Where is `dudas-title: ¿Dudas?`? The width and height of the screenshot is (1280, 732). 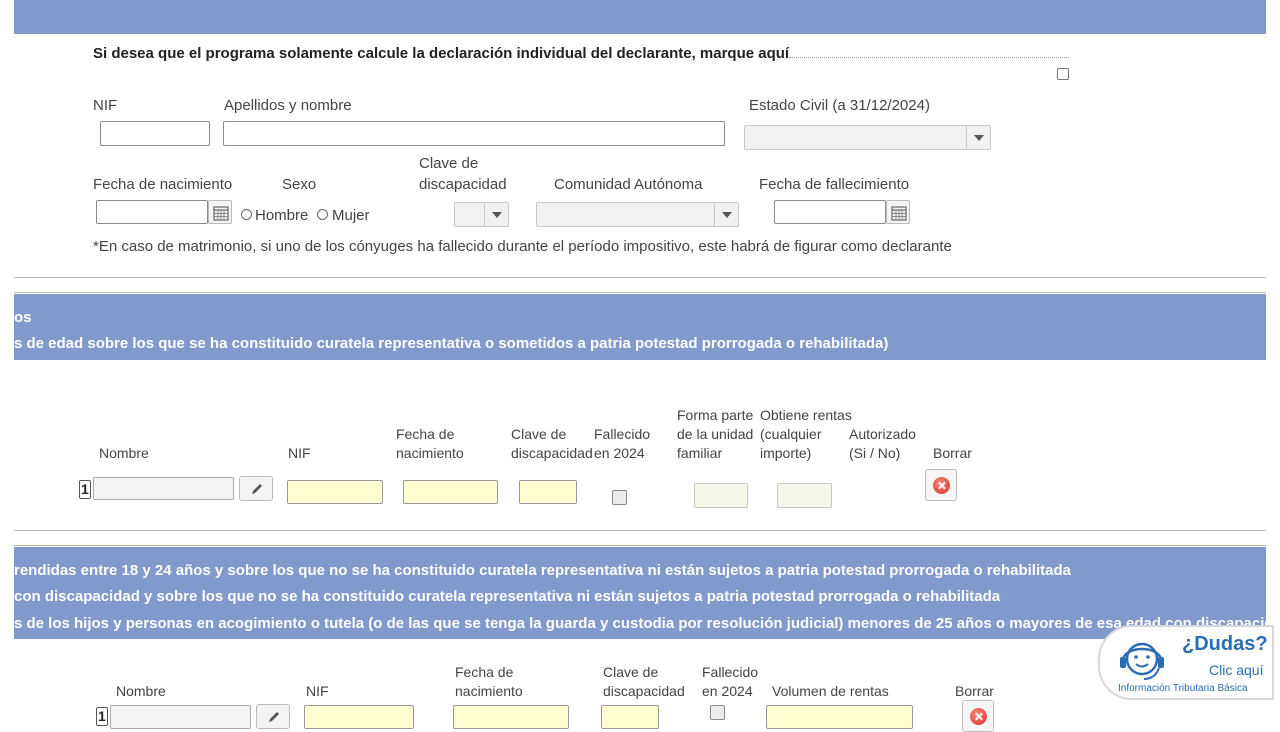
dudas-title: ¿Dudas? is located at coordinates (1225, 644).